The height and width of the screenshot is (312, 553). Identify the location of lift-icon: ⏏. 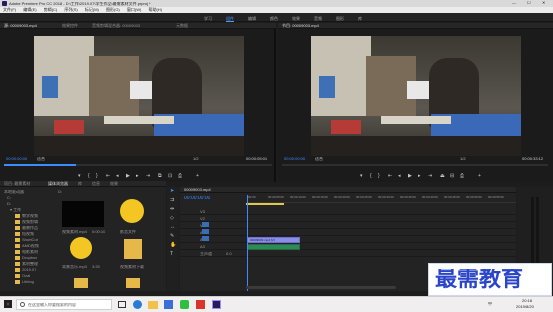
(442, 176).